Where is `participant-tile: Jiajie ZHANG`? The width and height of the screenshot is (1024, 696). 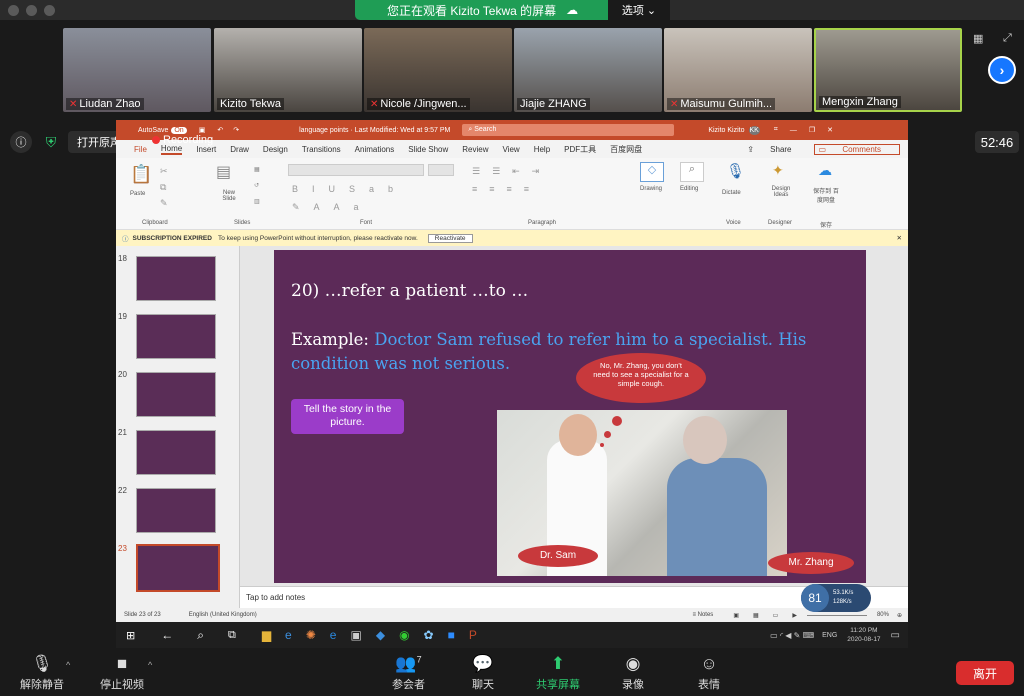
participant-tile: Jiajie ZHANG is located at coordinates (588, 70).